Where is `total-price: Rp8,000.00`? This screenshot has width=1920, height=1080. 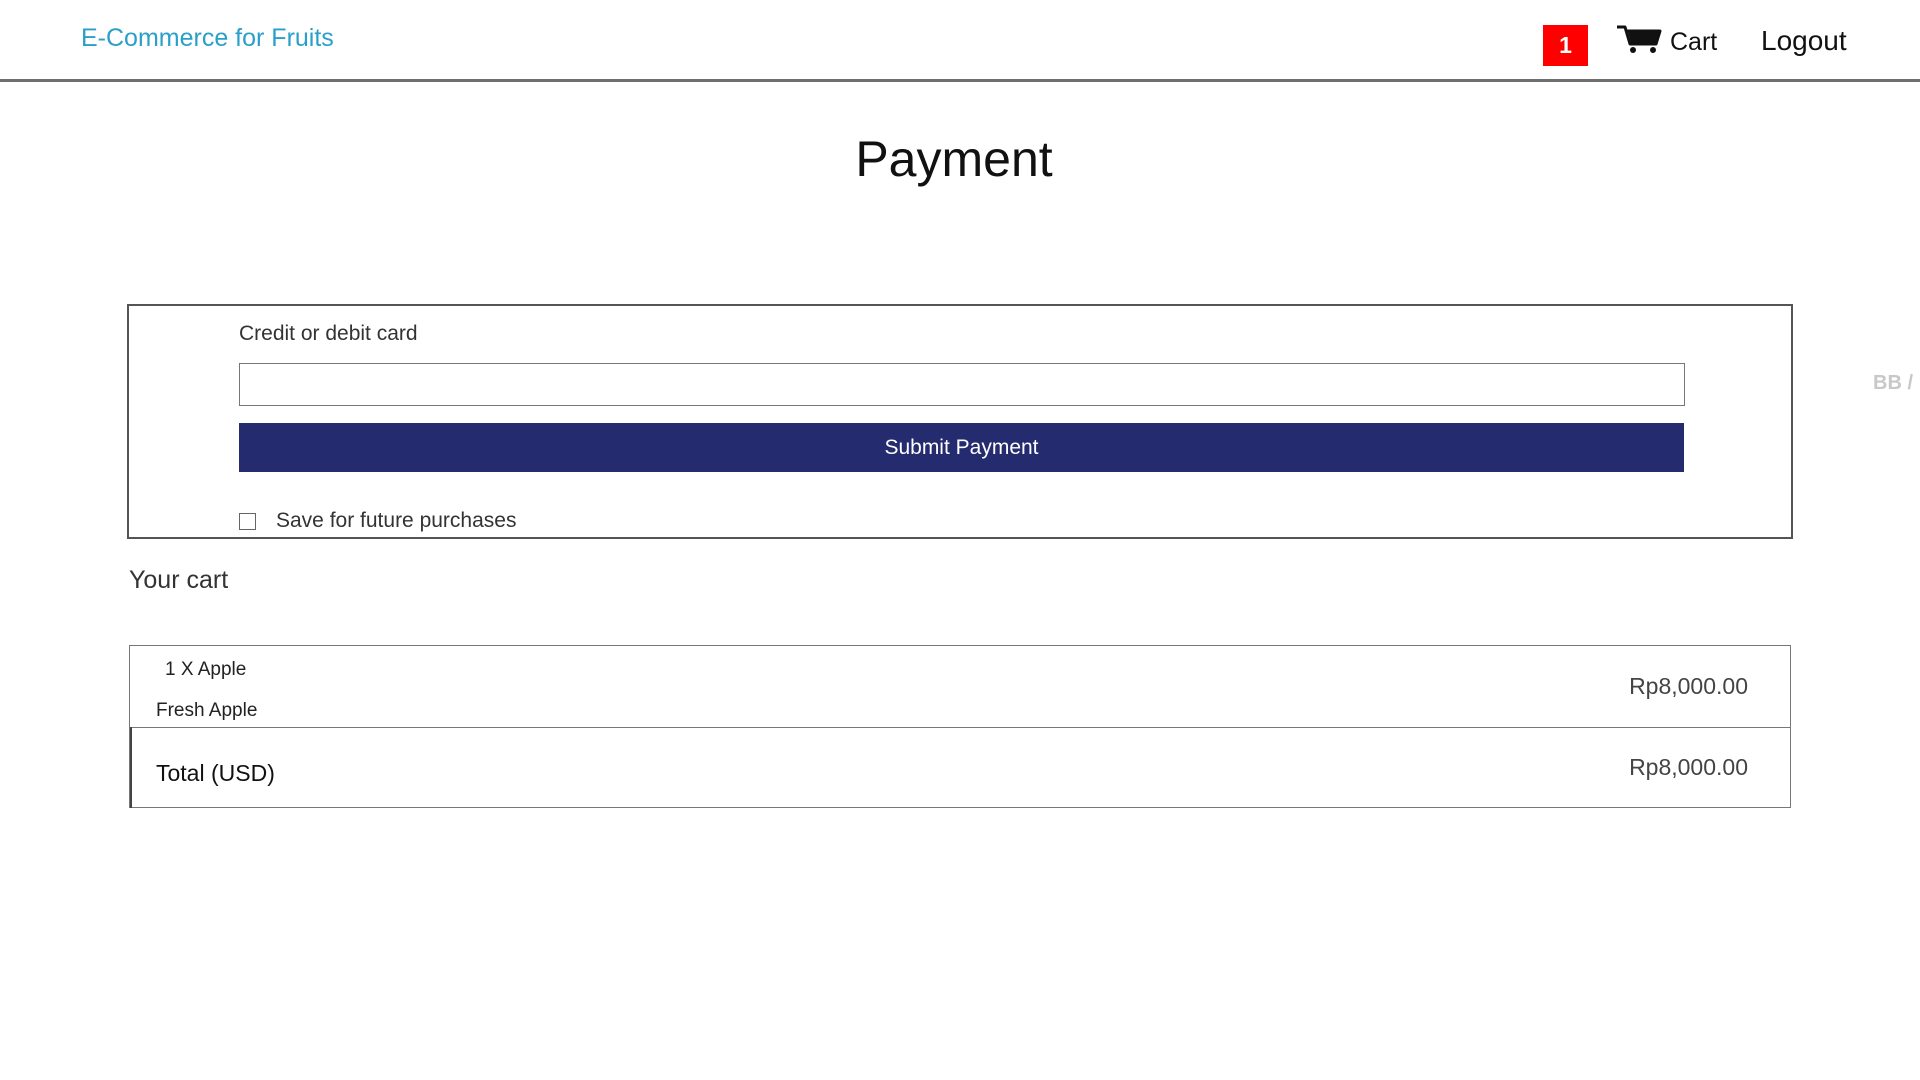 total-price: Rp8,000.00 is located at coordinates (1688, 767).